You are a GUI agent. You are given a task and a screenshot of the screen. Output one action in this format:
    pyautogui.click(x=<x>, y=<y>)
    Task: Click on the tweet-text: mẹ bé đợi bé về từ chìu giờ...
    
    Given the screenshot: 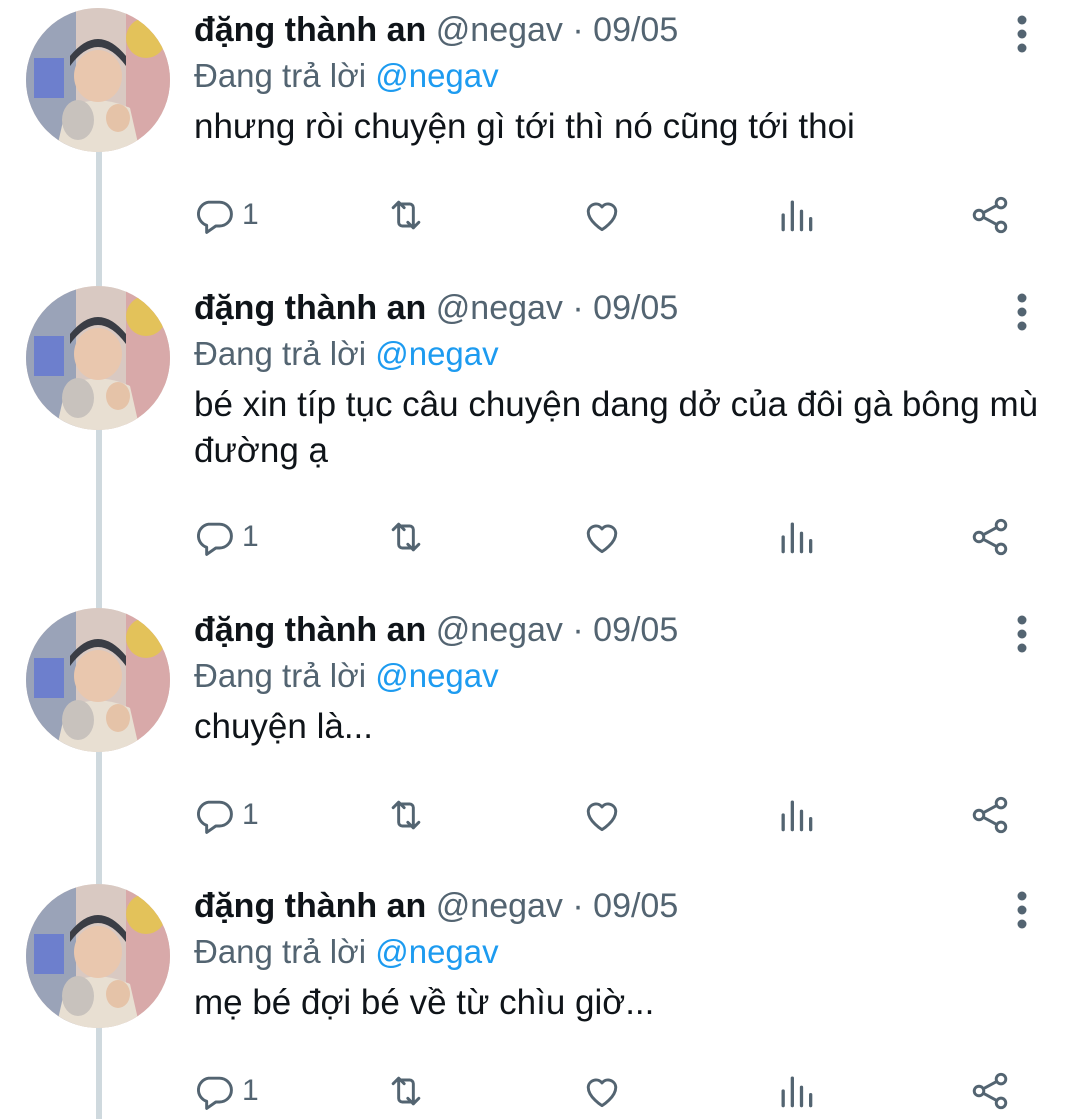 What is the action you would take?
    pyautogui.click(x=424, y=1002)
    